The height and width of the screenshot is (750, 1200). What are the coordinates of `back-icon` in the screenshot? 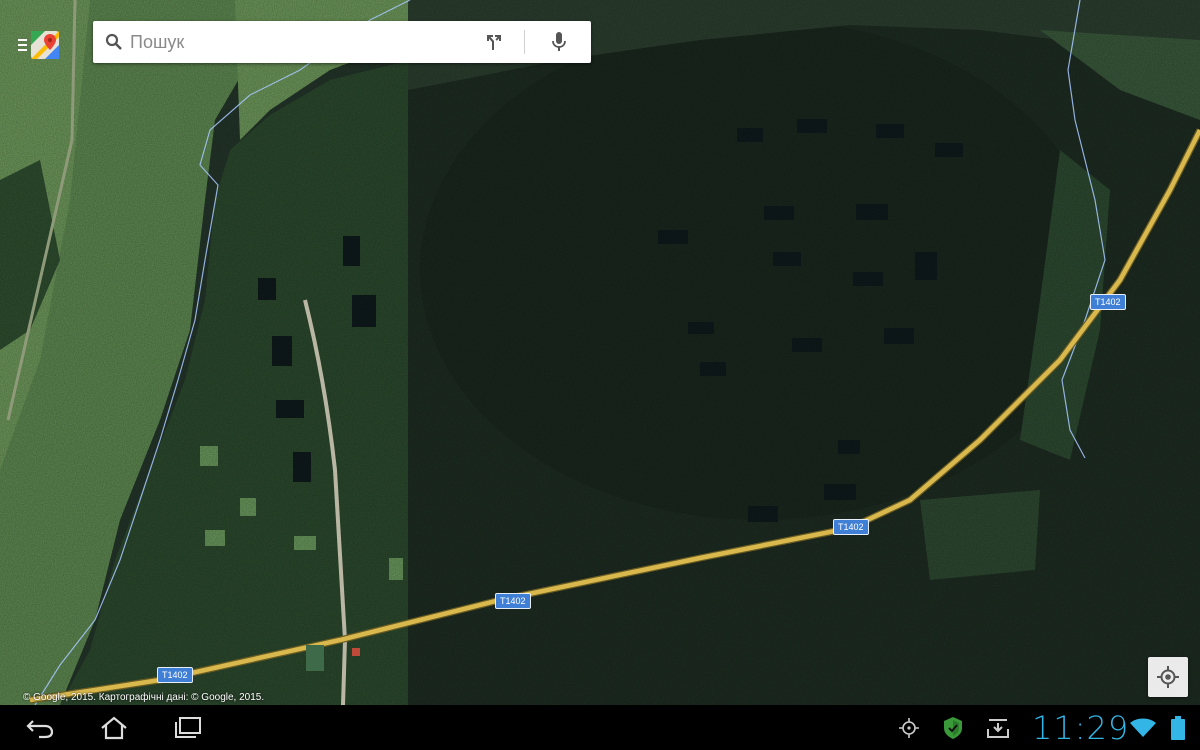 It's located at (40, 729).